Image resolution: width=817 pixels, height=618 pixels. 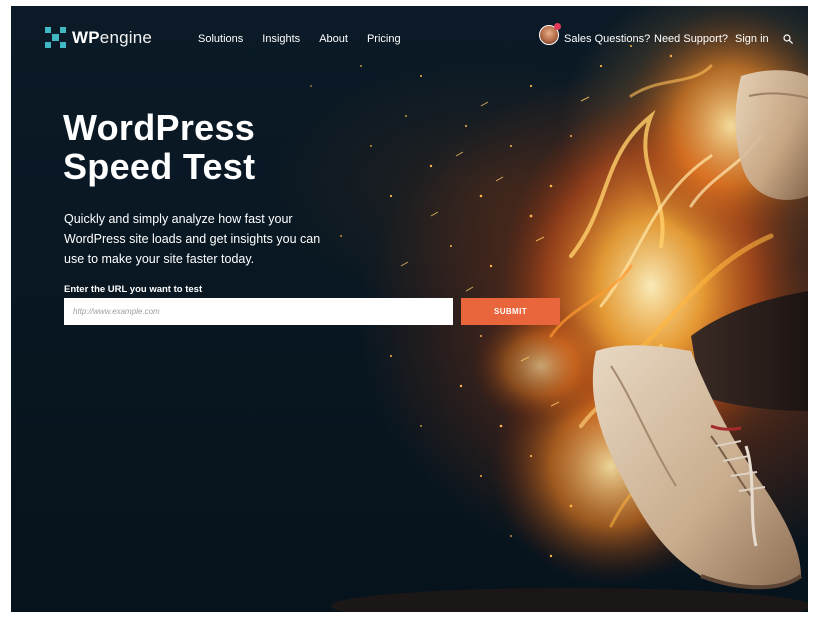 What do you see at coordinates (752, 39) in the screenshot?
I see `sign-in-link: Sign in` at bounding box center [752, 39].